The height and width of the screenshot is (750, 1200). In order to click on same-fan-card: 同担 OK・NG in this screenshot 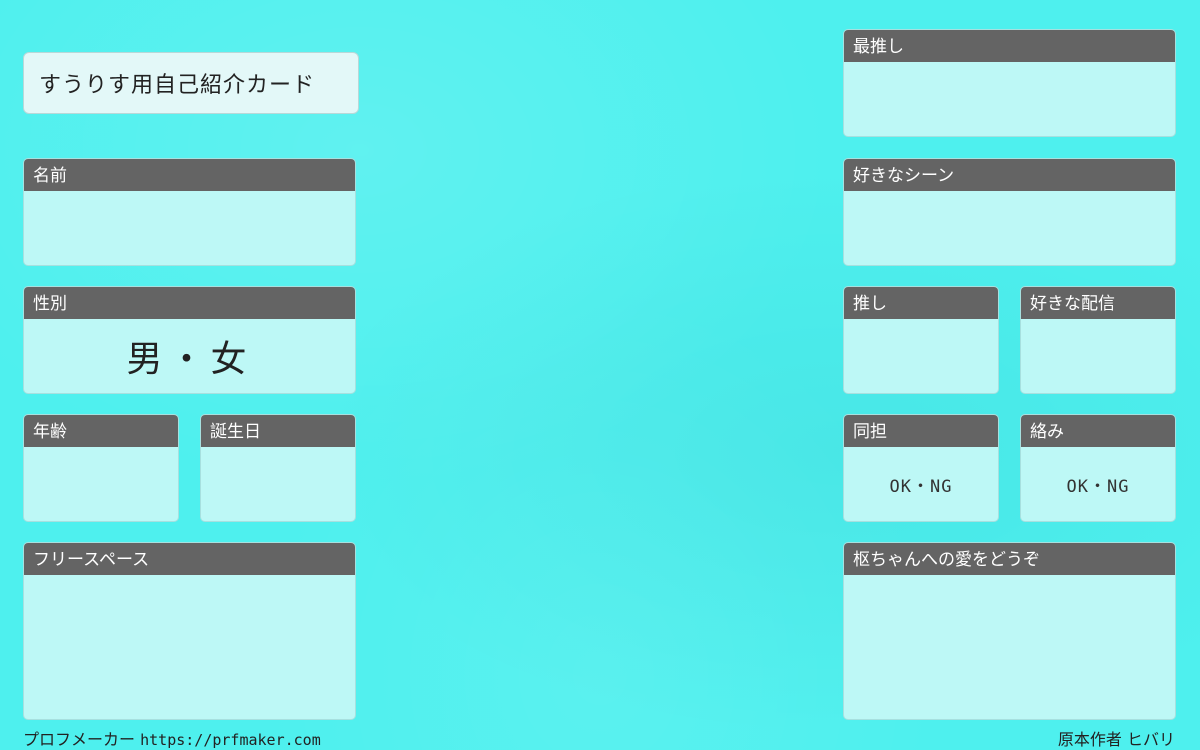, I will do `click(921, 468)`.